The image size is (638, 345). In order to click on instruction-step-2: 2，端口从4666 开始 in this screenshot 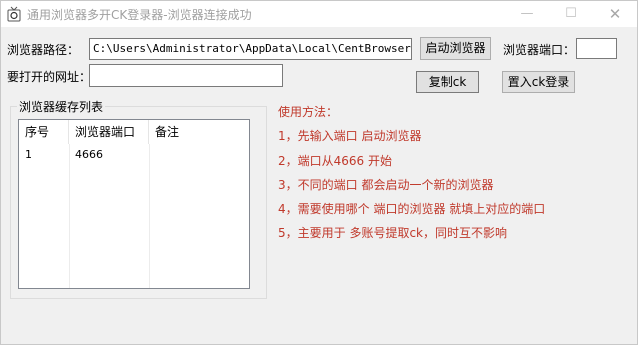, I will do `click(335, 161)`.